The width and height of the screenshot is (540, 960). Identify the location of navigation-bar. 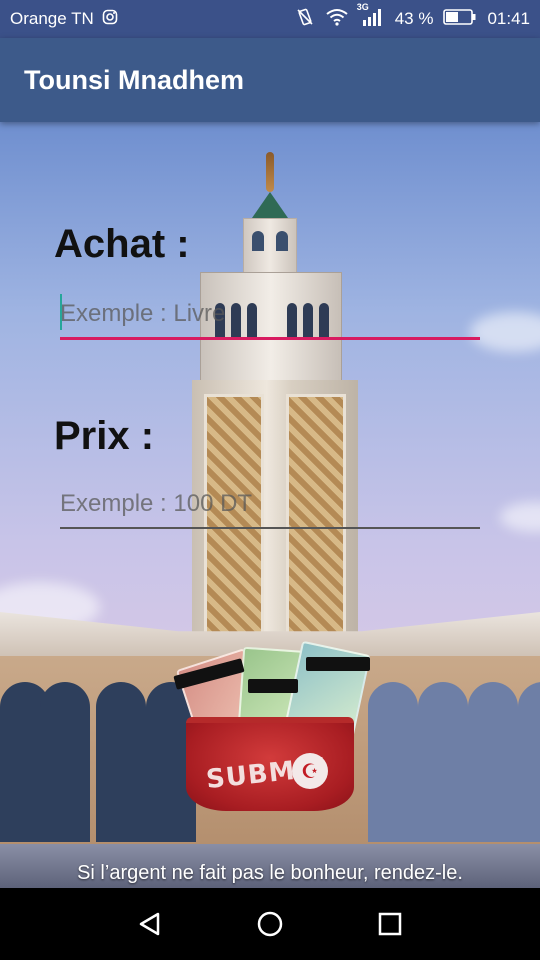
(270, 924).